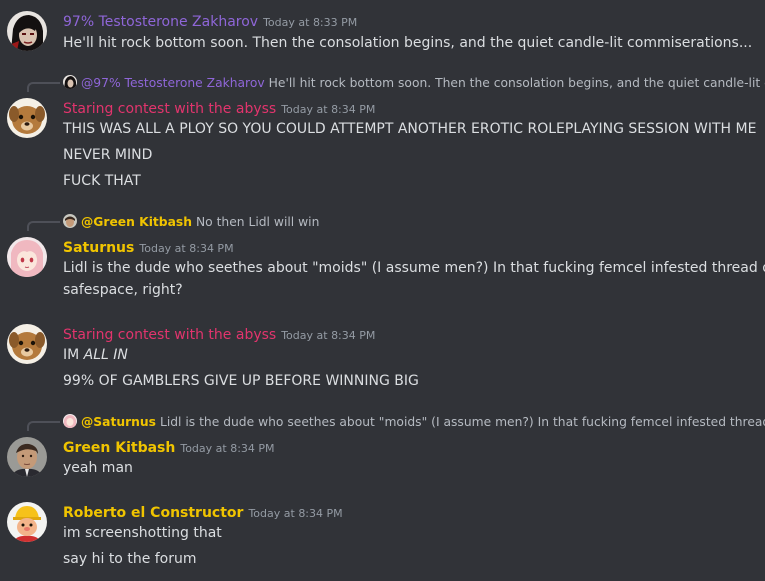 The width and height of the screenshot is (765, 581). I want to click on message-text-plain: IM, so click(73, 355).